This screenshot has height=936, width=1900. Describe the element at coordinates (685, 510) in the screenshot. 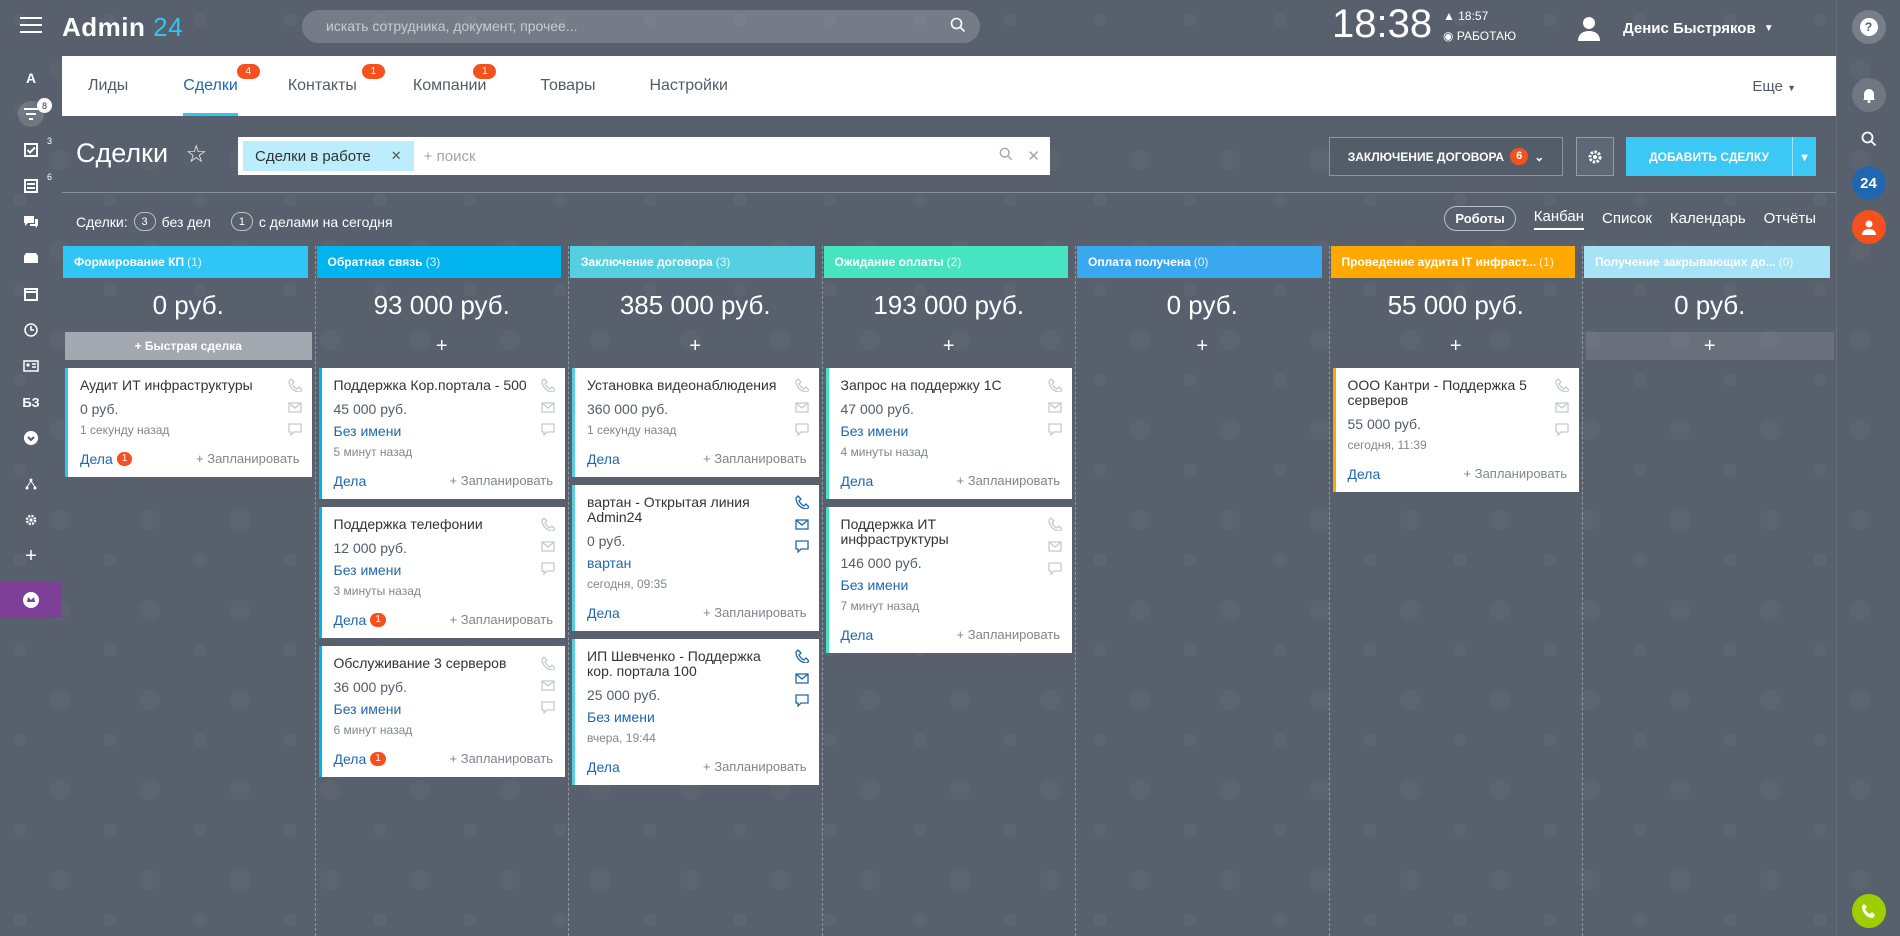

I see `card-title: вартан - Открытая линия Admin24` at that location.